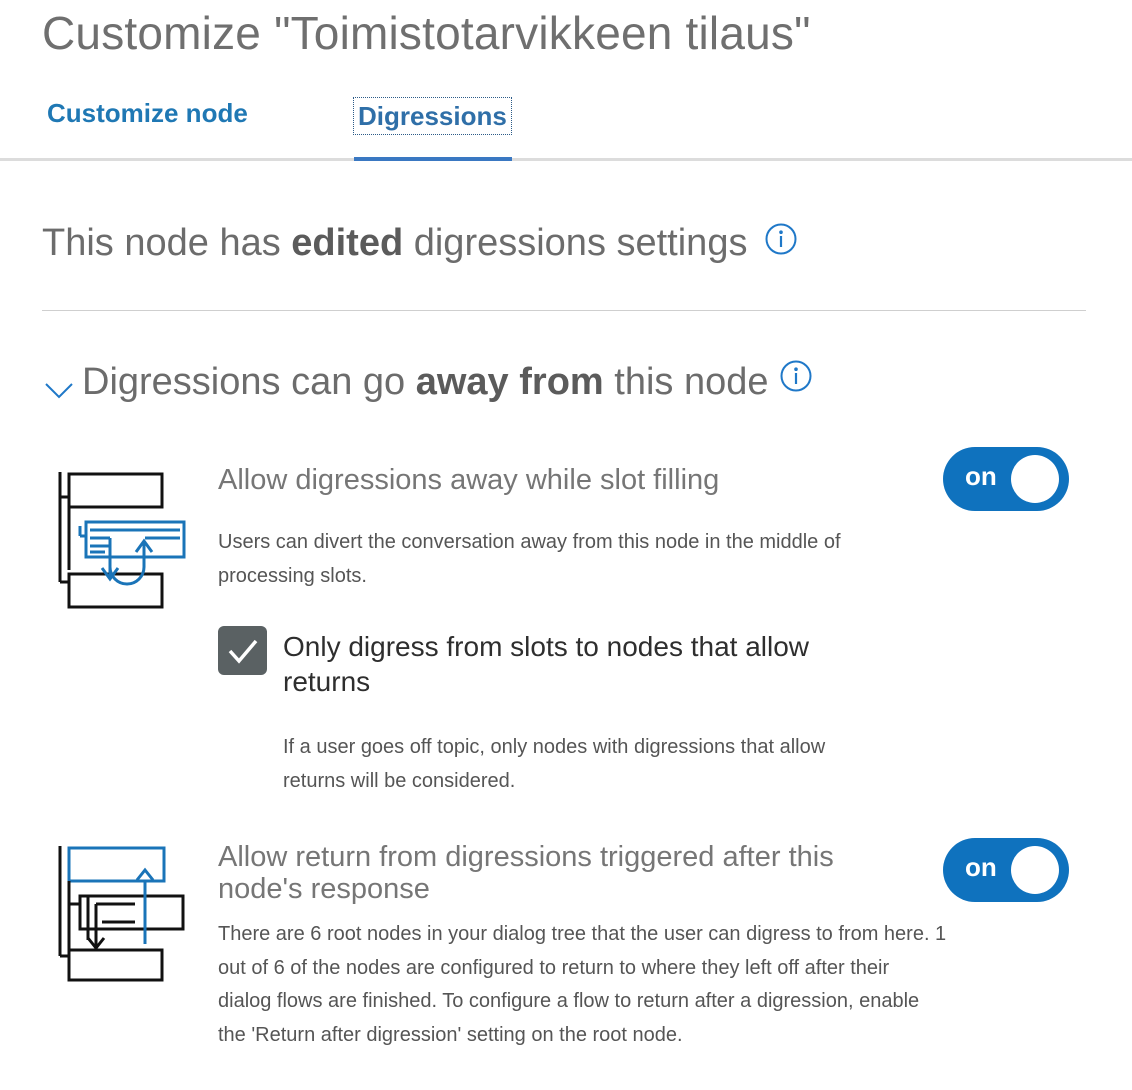 This screenshot has height=1090, width=1132. I want to click on section-prefix: Digressions can go, so click(249, 381).